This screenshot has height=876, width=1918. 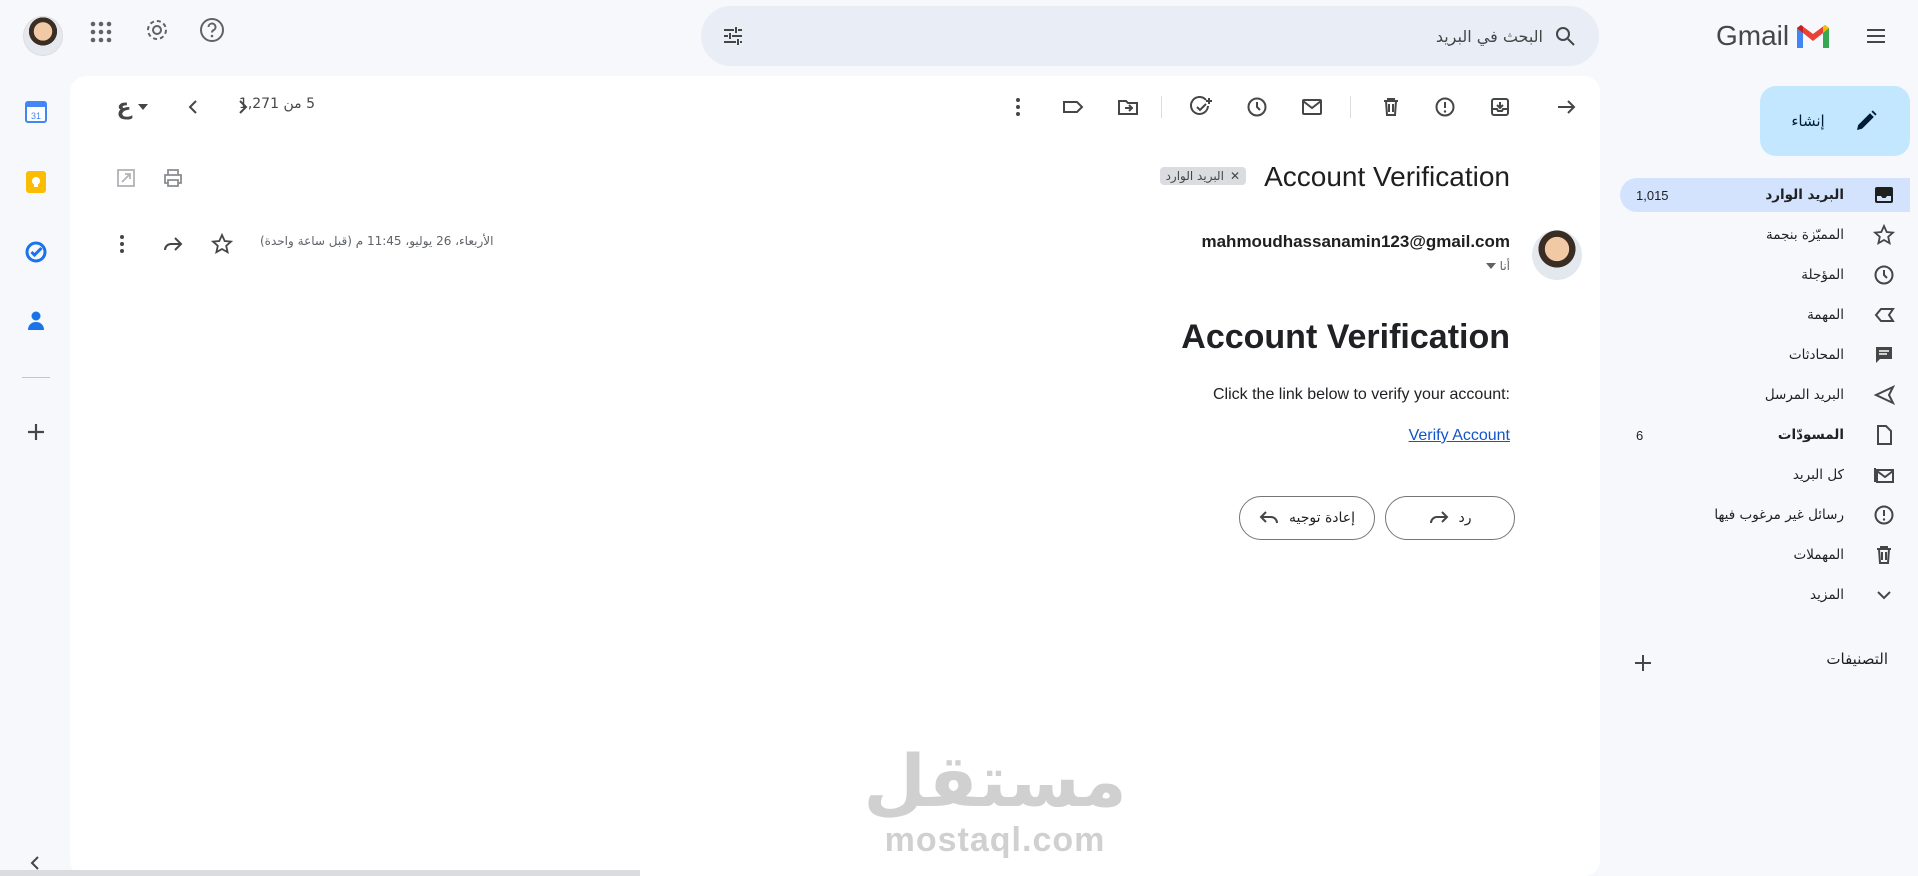 I want to click on label-icon, so click(x=1073, y=107).